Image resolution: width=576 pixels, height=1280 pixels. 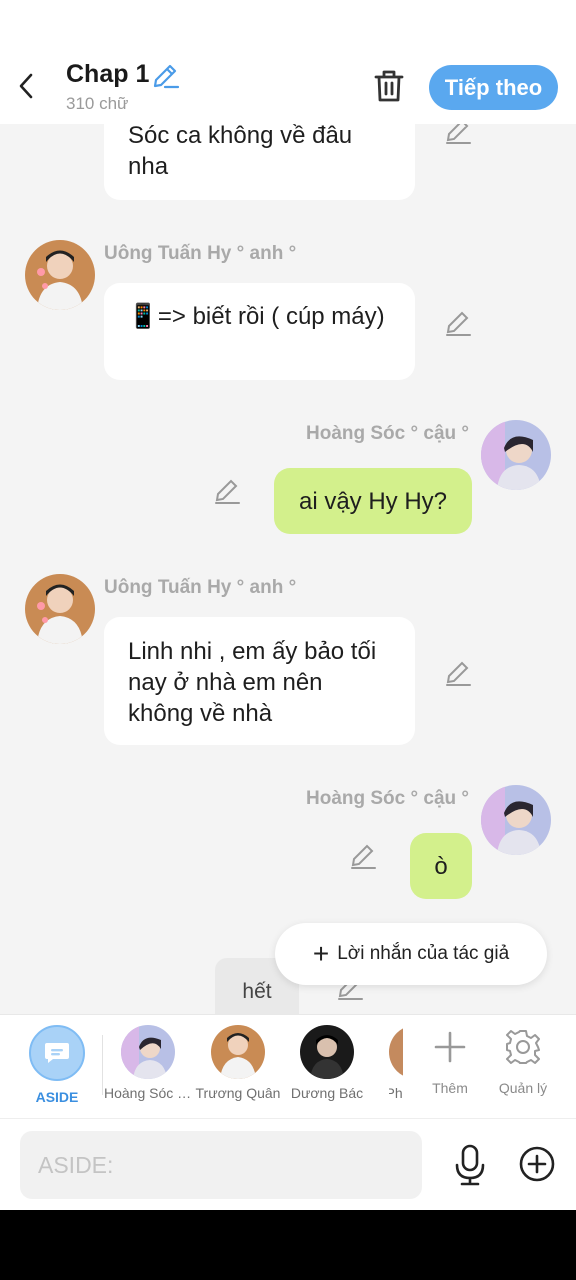 I want to click on character-truong-quan: Trương Quân, so click(x=239, y=1063).